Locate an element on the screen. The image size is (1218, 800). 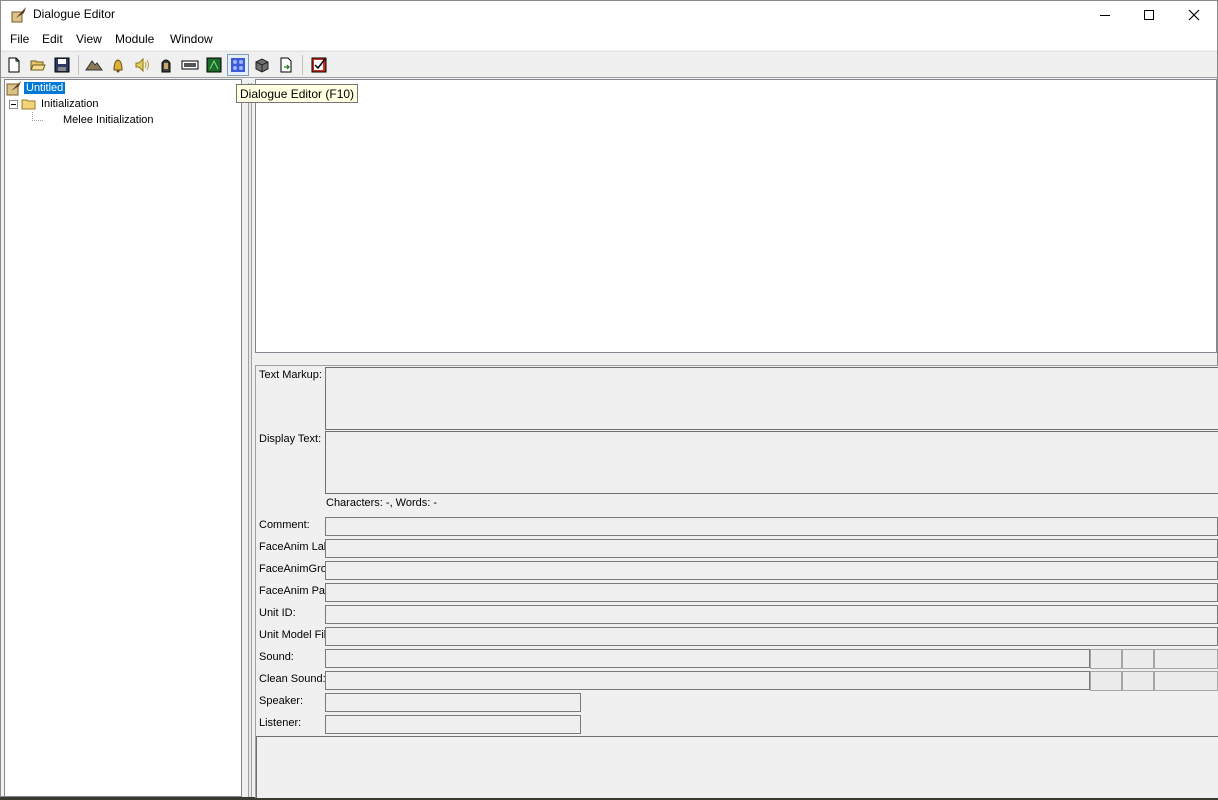
close-icon is located at coordinates (1194, 15).